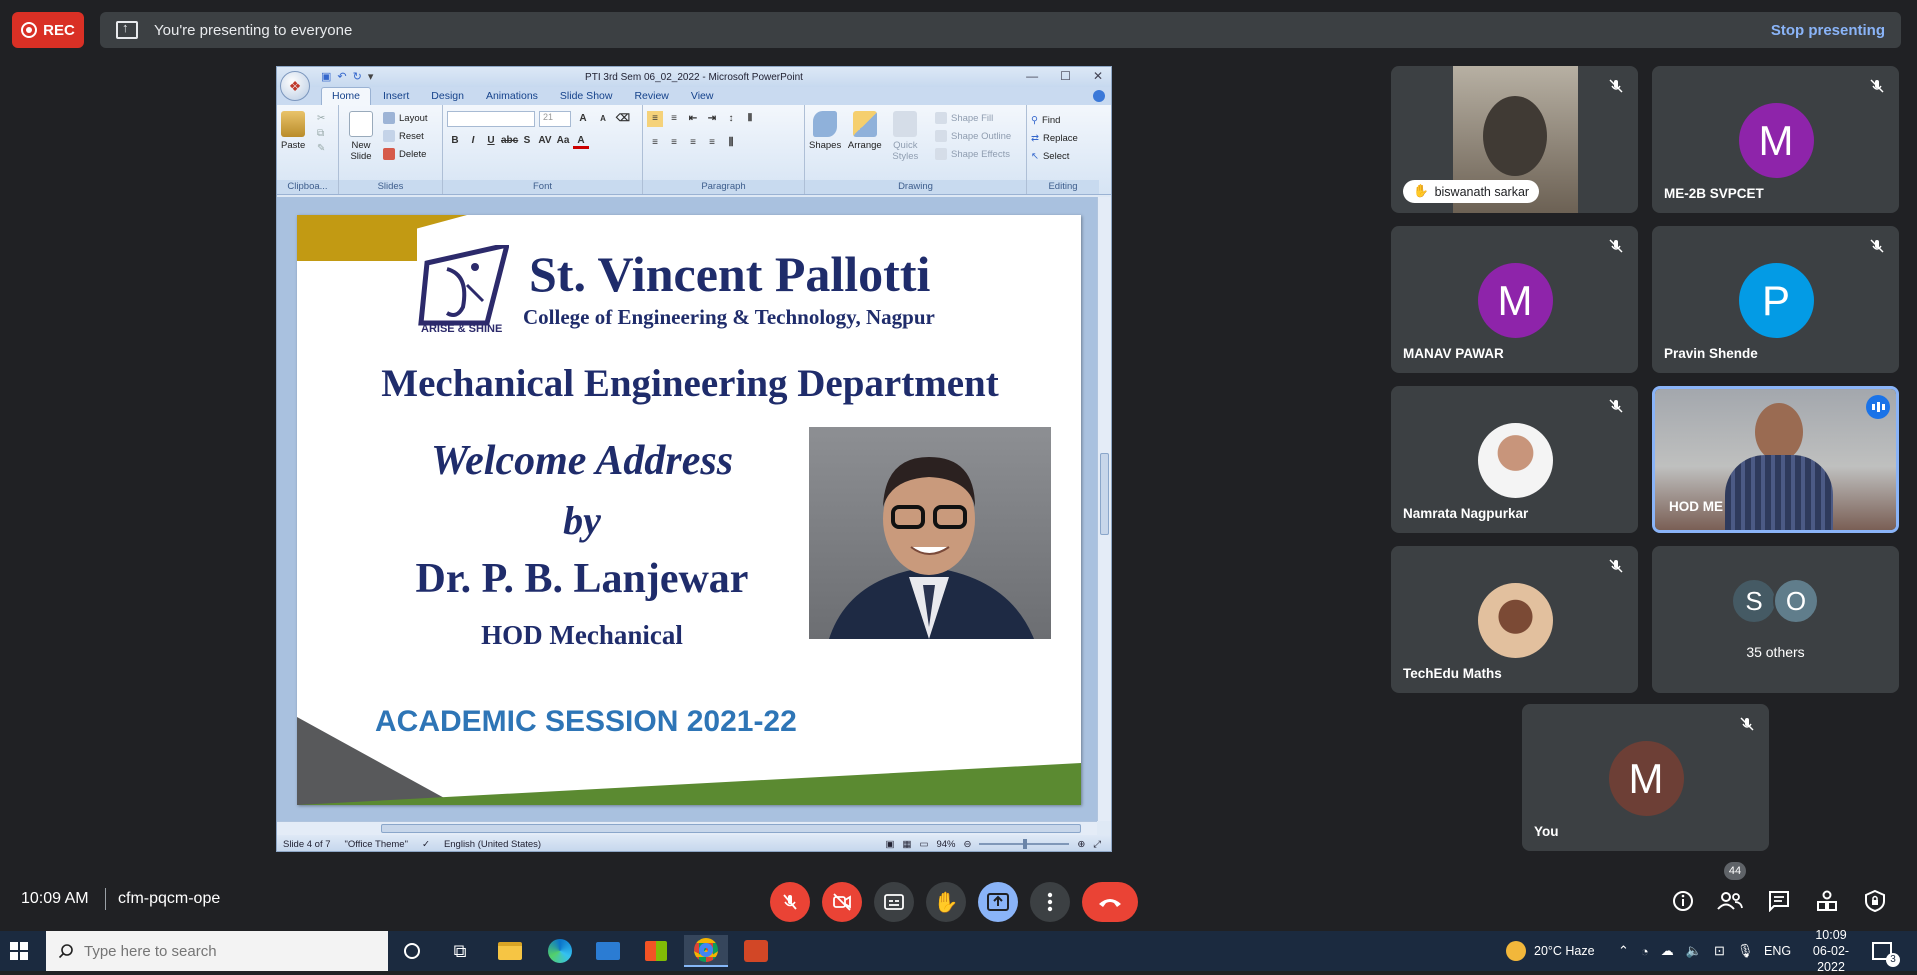 This screenshot has height=975, width=1917. Describe the element at coordinates (371, 76) in the screenshot. I see `customize-qat-icon: ▾` at that location.